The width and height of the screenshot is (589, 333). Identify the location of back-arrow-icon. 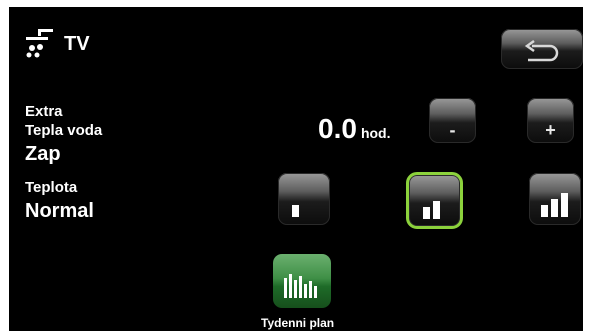
(541, 51).